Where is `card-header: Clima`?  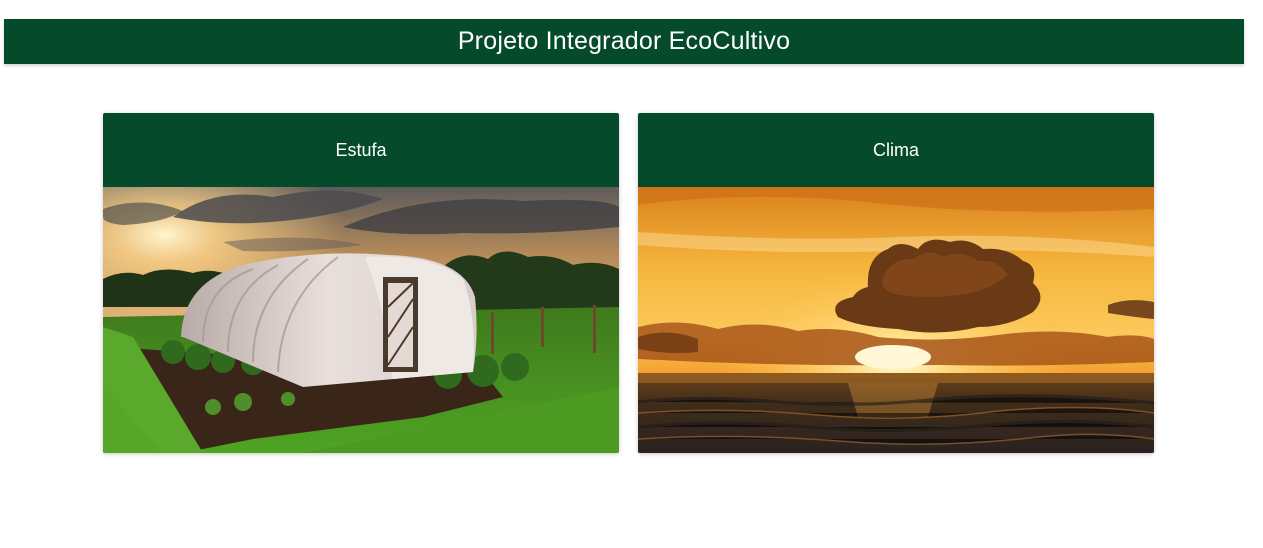 card-header: Clima is located at coordinates (896, 150).